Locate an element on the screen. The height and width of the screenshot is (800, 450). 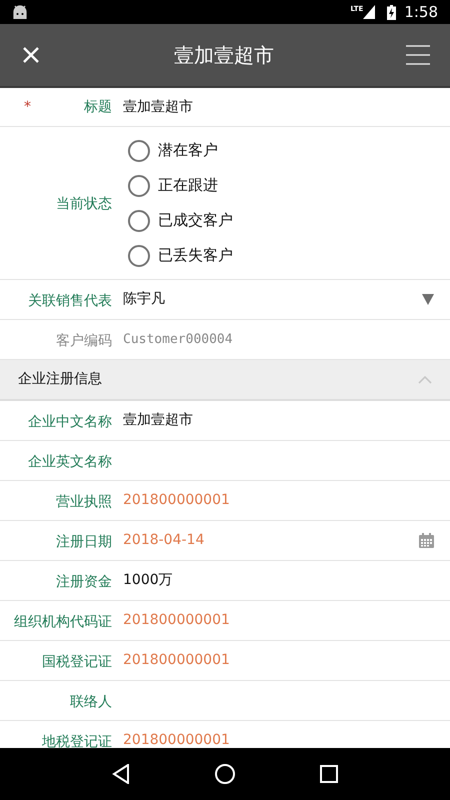
field-value: 1000万 is located at coordinates (148, 580).